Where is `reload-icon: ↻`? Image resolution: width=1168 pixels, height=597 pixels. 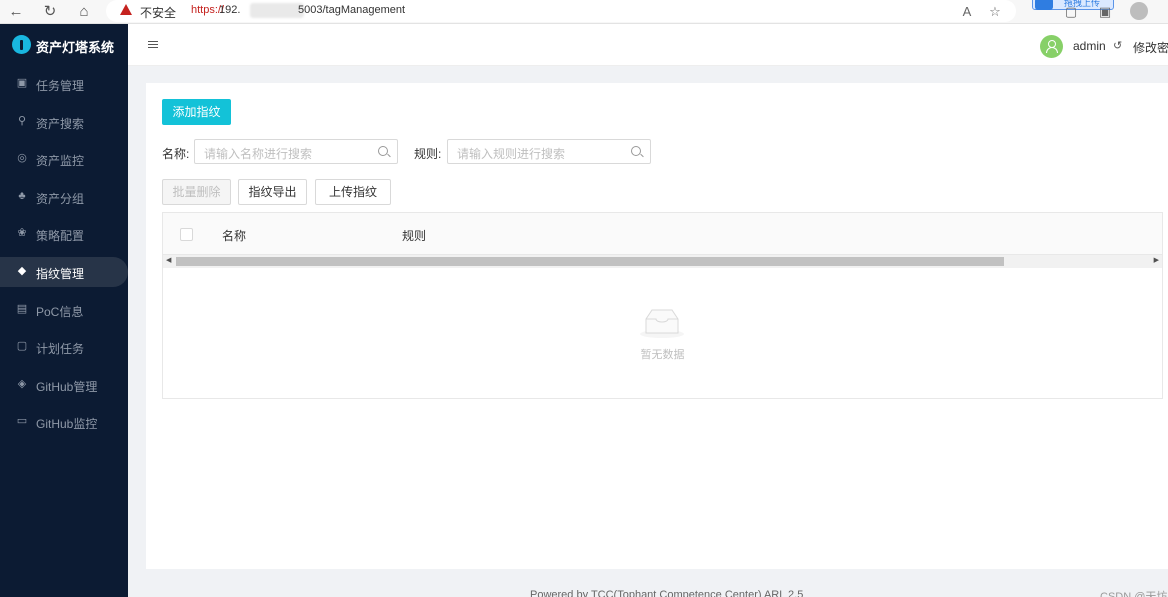
reload-icon: ↻ is located at coordinates (50, 12).